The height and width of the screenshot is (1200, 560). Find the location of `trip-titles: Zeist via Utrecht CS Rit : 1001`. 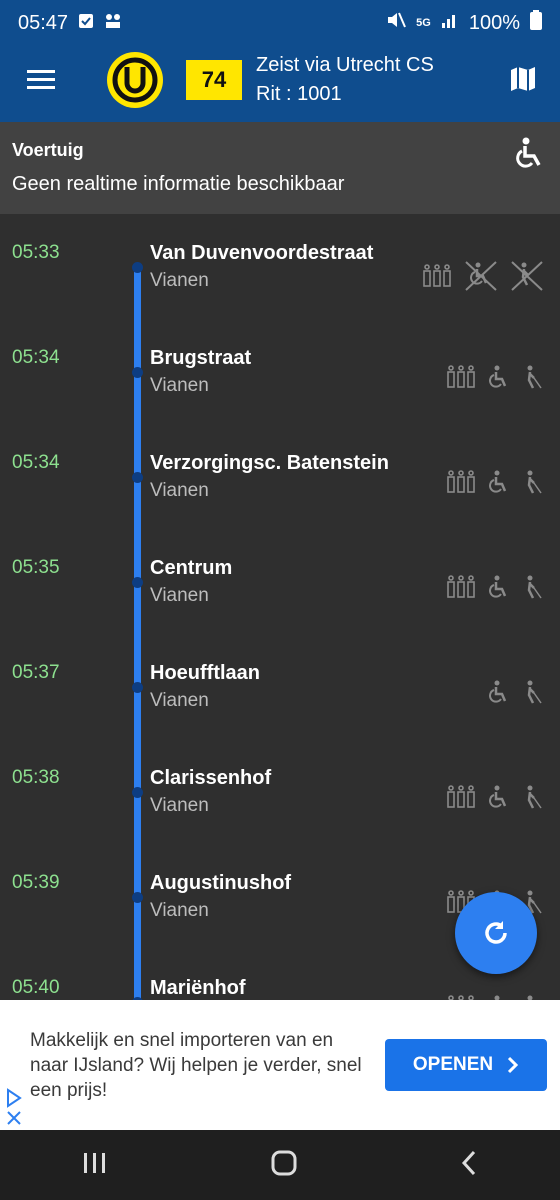

trip-titles: Zeist via Utrecht CS Rit : 1001 is located at coordinates (345, 80).